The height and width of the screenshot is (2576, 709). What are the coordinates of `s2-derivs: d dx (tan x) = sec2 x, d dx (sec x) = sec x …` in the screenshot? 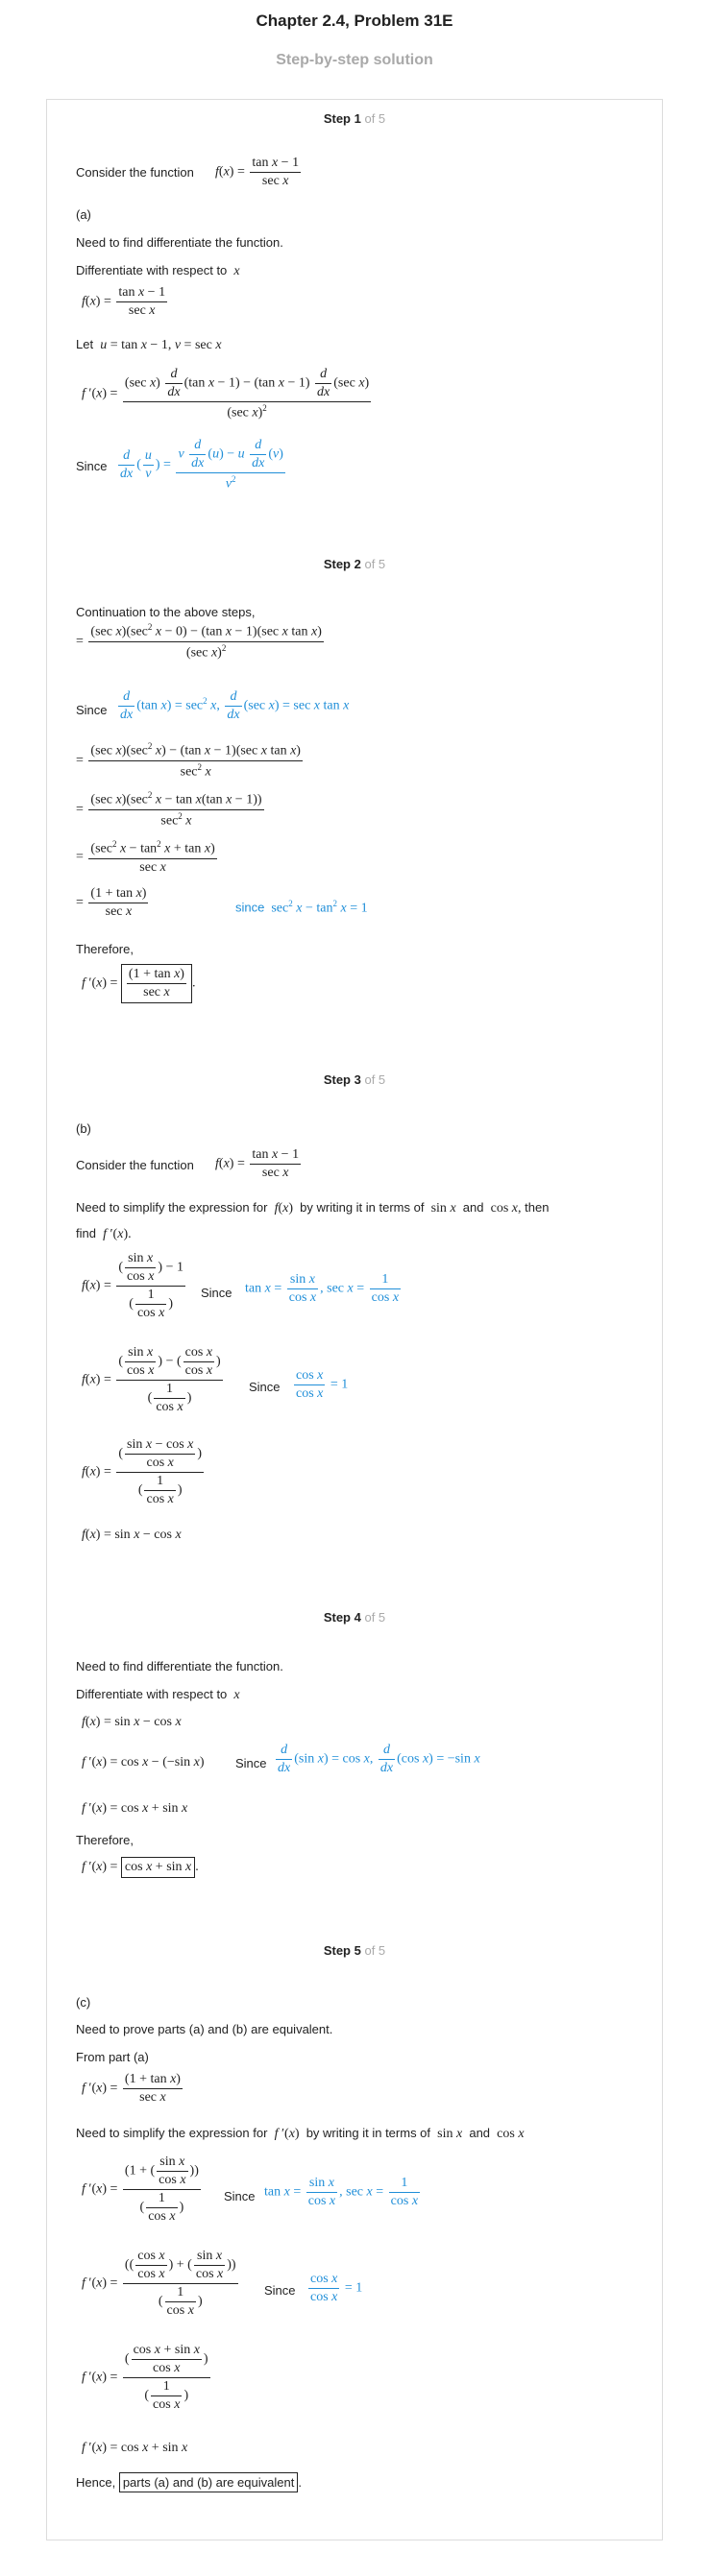 It's located at (234, 705).